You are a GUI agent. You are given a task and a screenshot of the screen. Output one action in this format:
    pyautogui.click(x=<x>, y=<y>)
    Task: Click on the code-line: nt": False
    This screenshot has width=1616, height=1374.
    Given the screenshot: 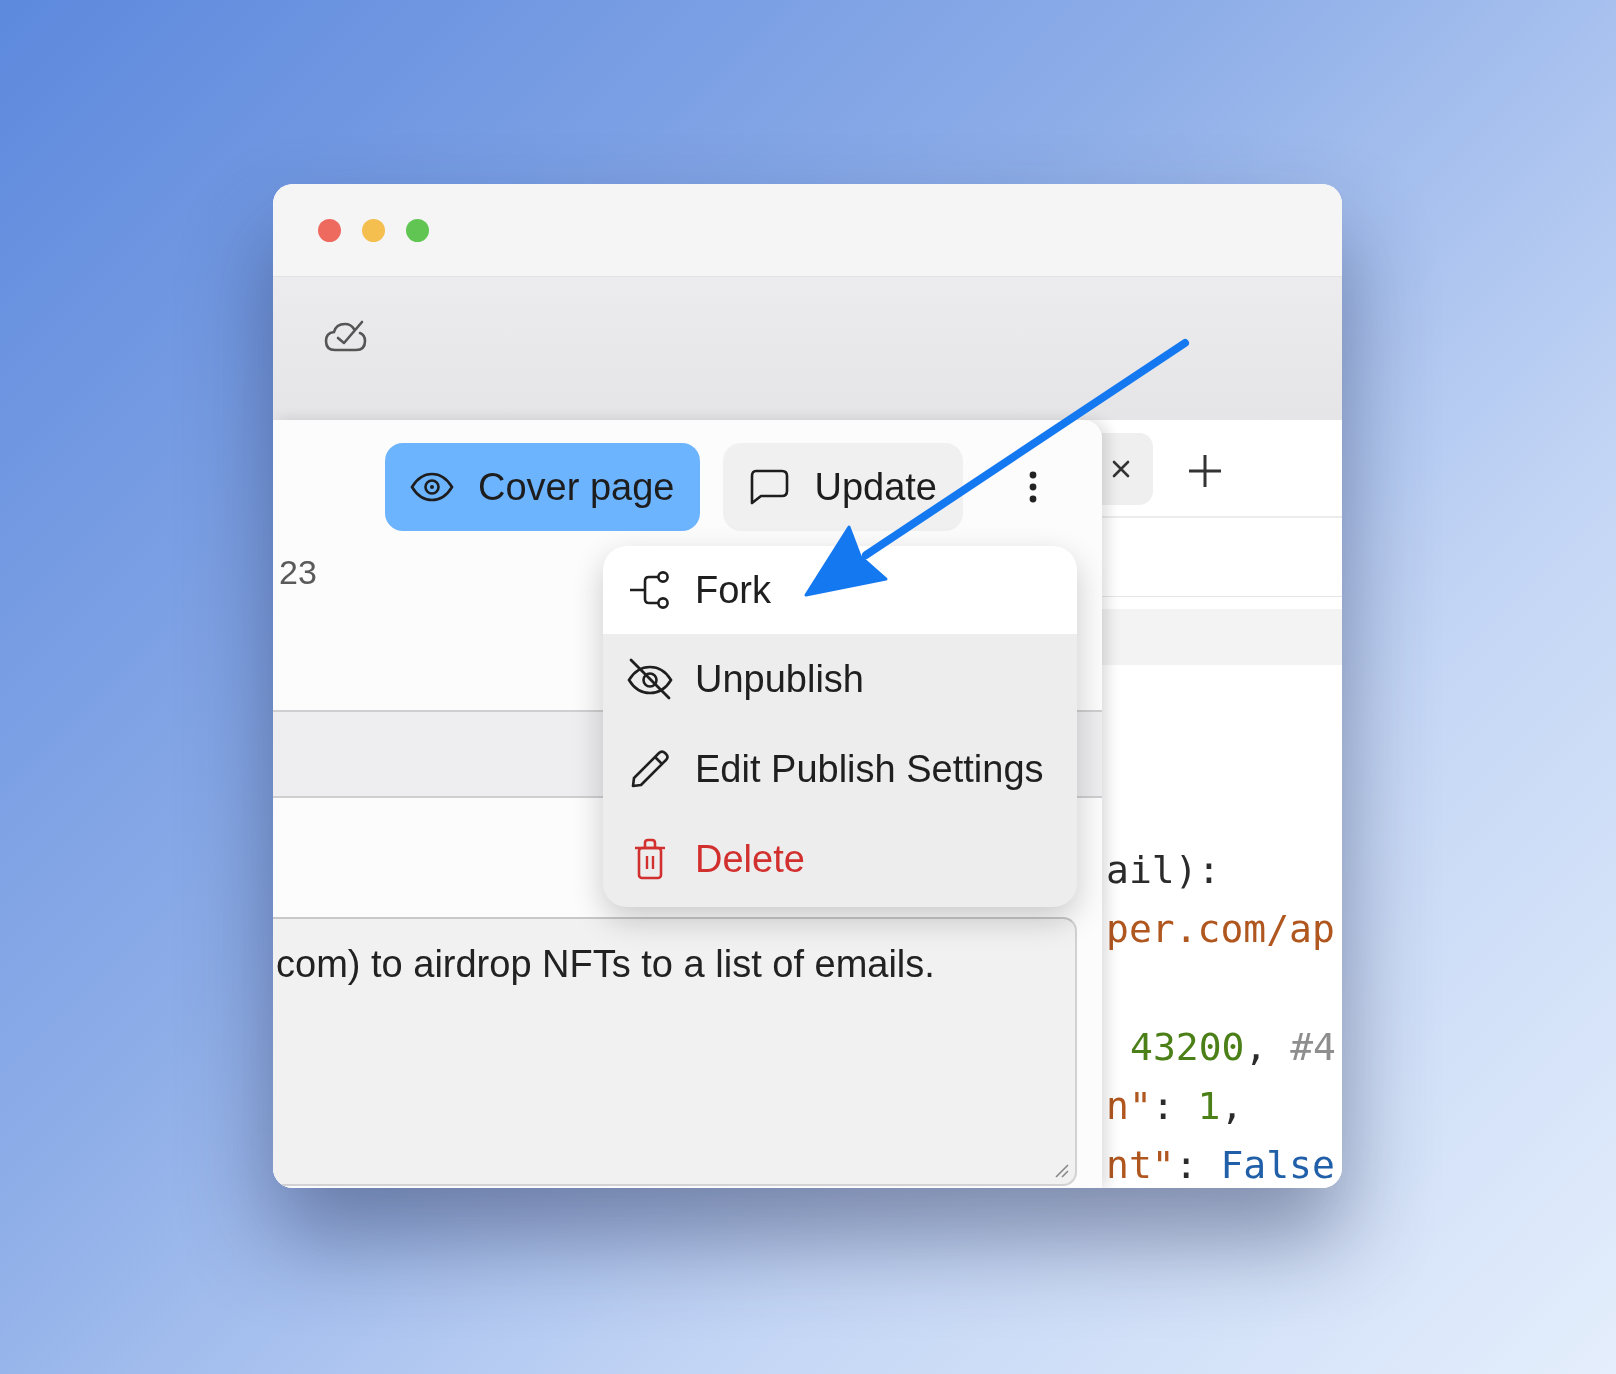 What is the action you would take?
    pyautogui.click(x=1221, y=1165)
    